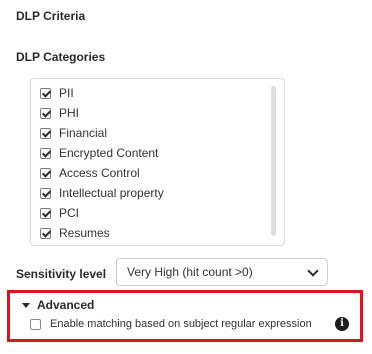 This screenshot has height=354, width=372. Describe the element at coordinates (26, 305) in the screenshot. I see `caret-down-icon` at that location.